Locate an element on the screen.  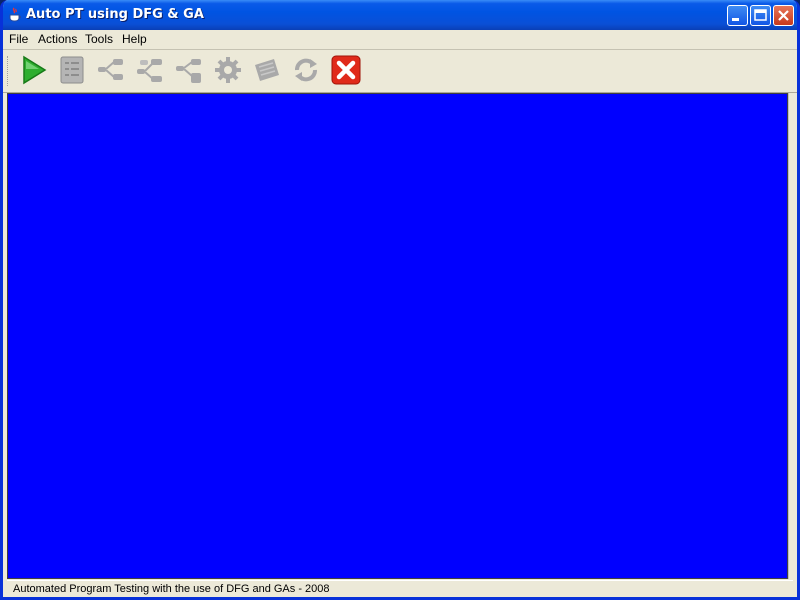
maximize-button is located at coordinates (760, 15).